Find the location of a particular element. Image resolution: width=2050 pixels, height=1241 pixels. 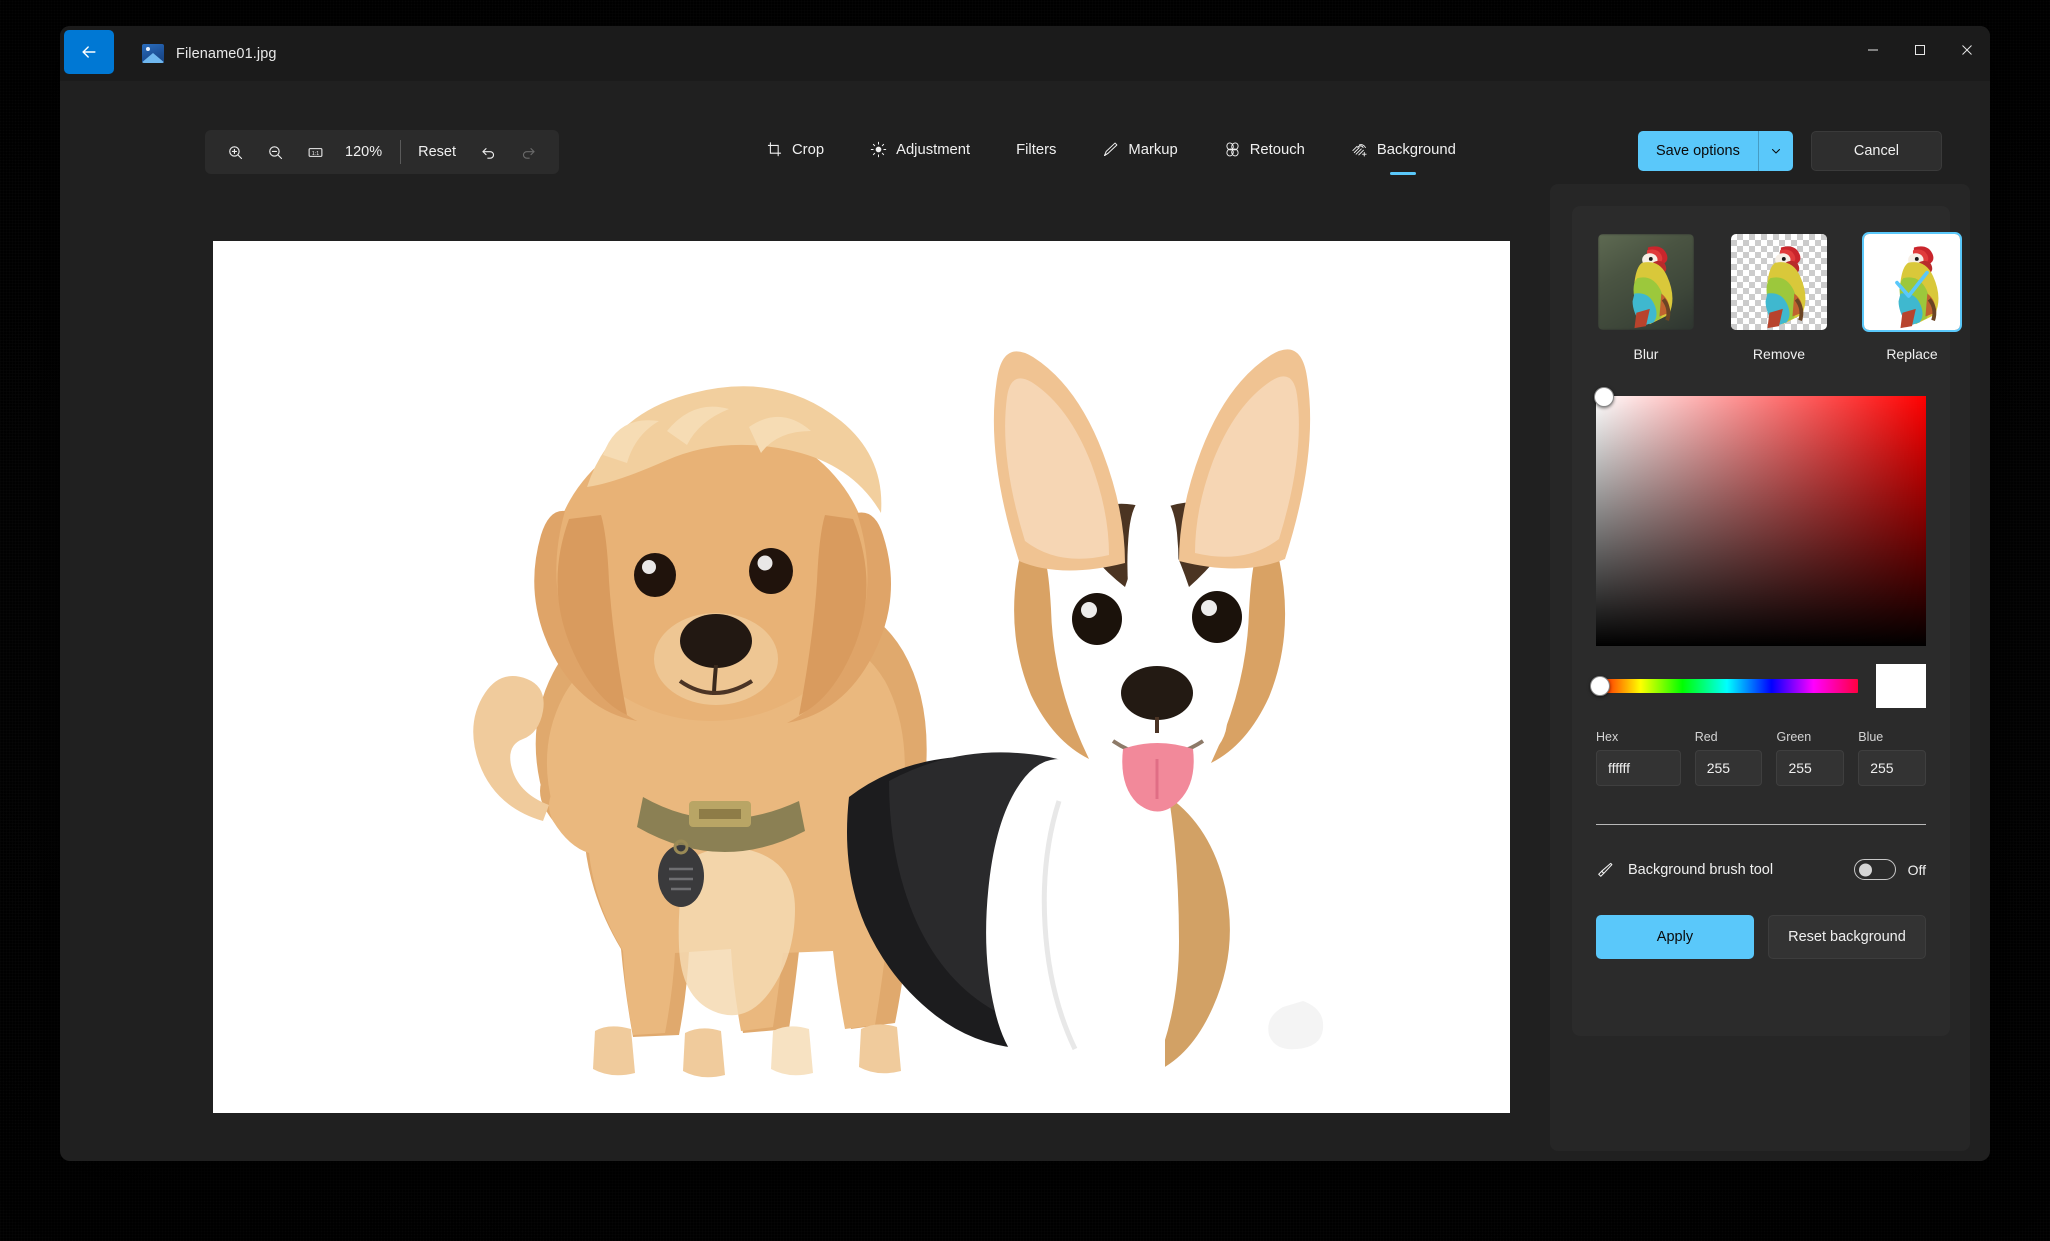

hue-row is located at coordinates (1758, 686).